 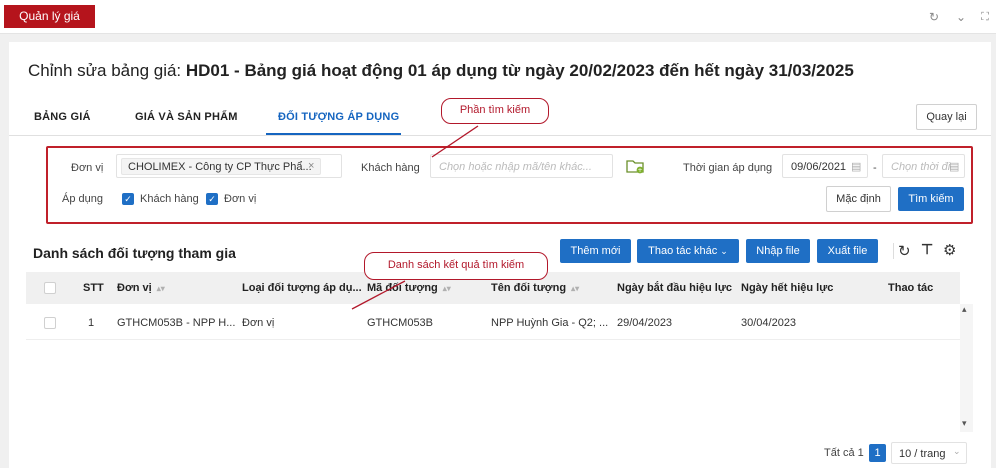 I want to click on results-callout: Danh sách kết quả tìm kiếm, so click(x=456, y=266).